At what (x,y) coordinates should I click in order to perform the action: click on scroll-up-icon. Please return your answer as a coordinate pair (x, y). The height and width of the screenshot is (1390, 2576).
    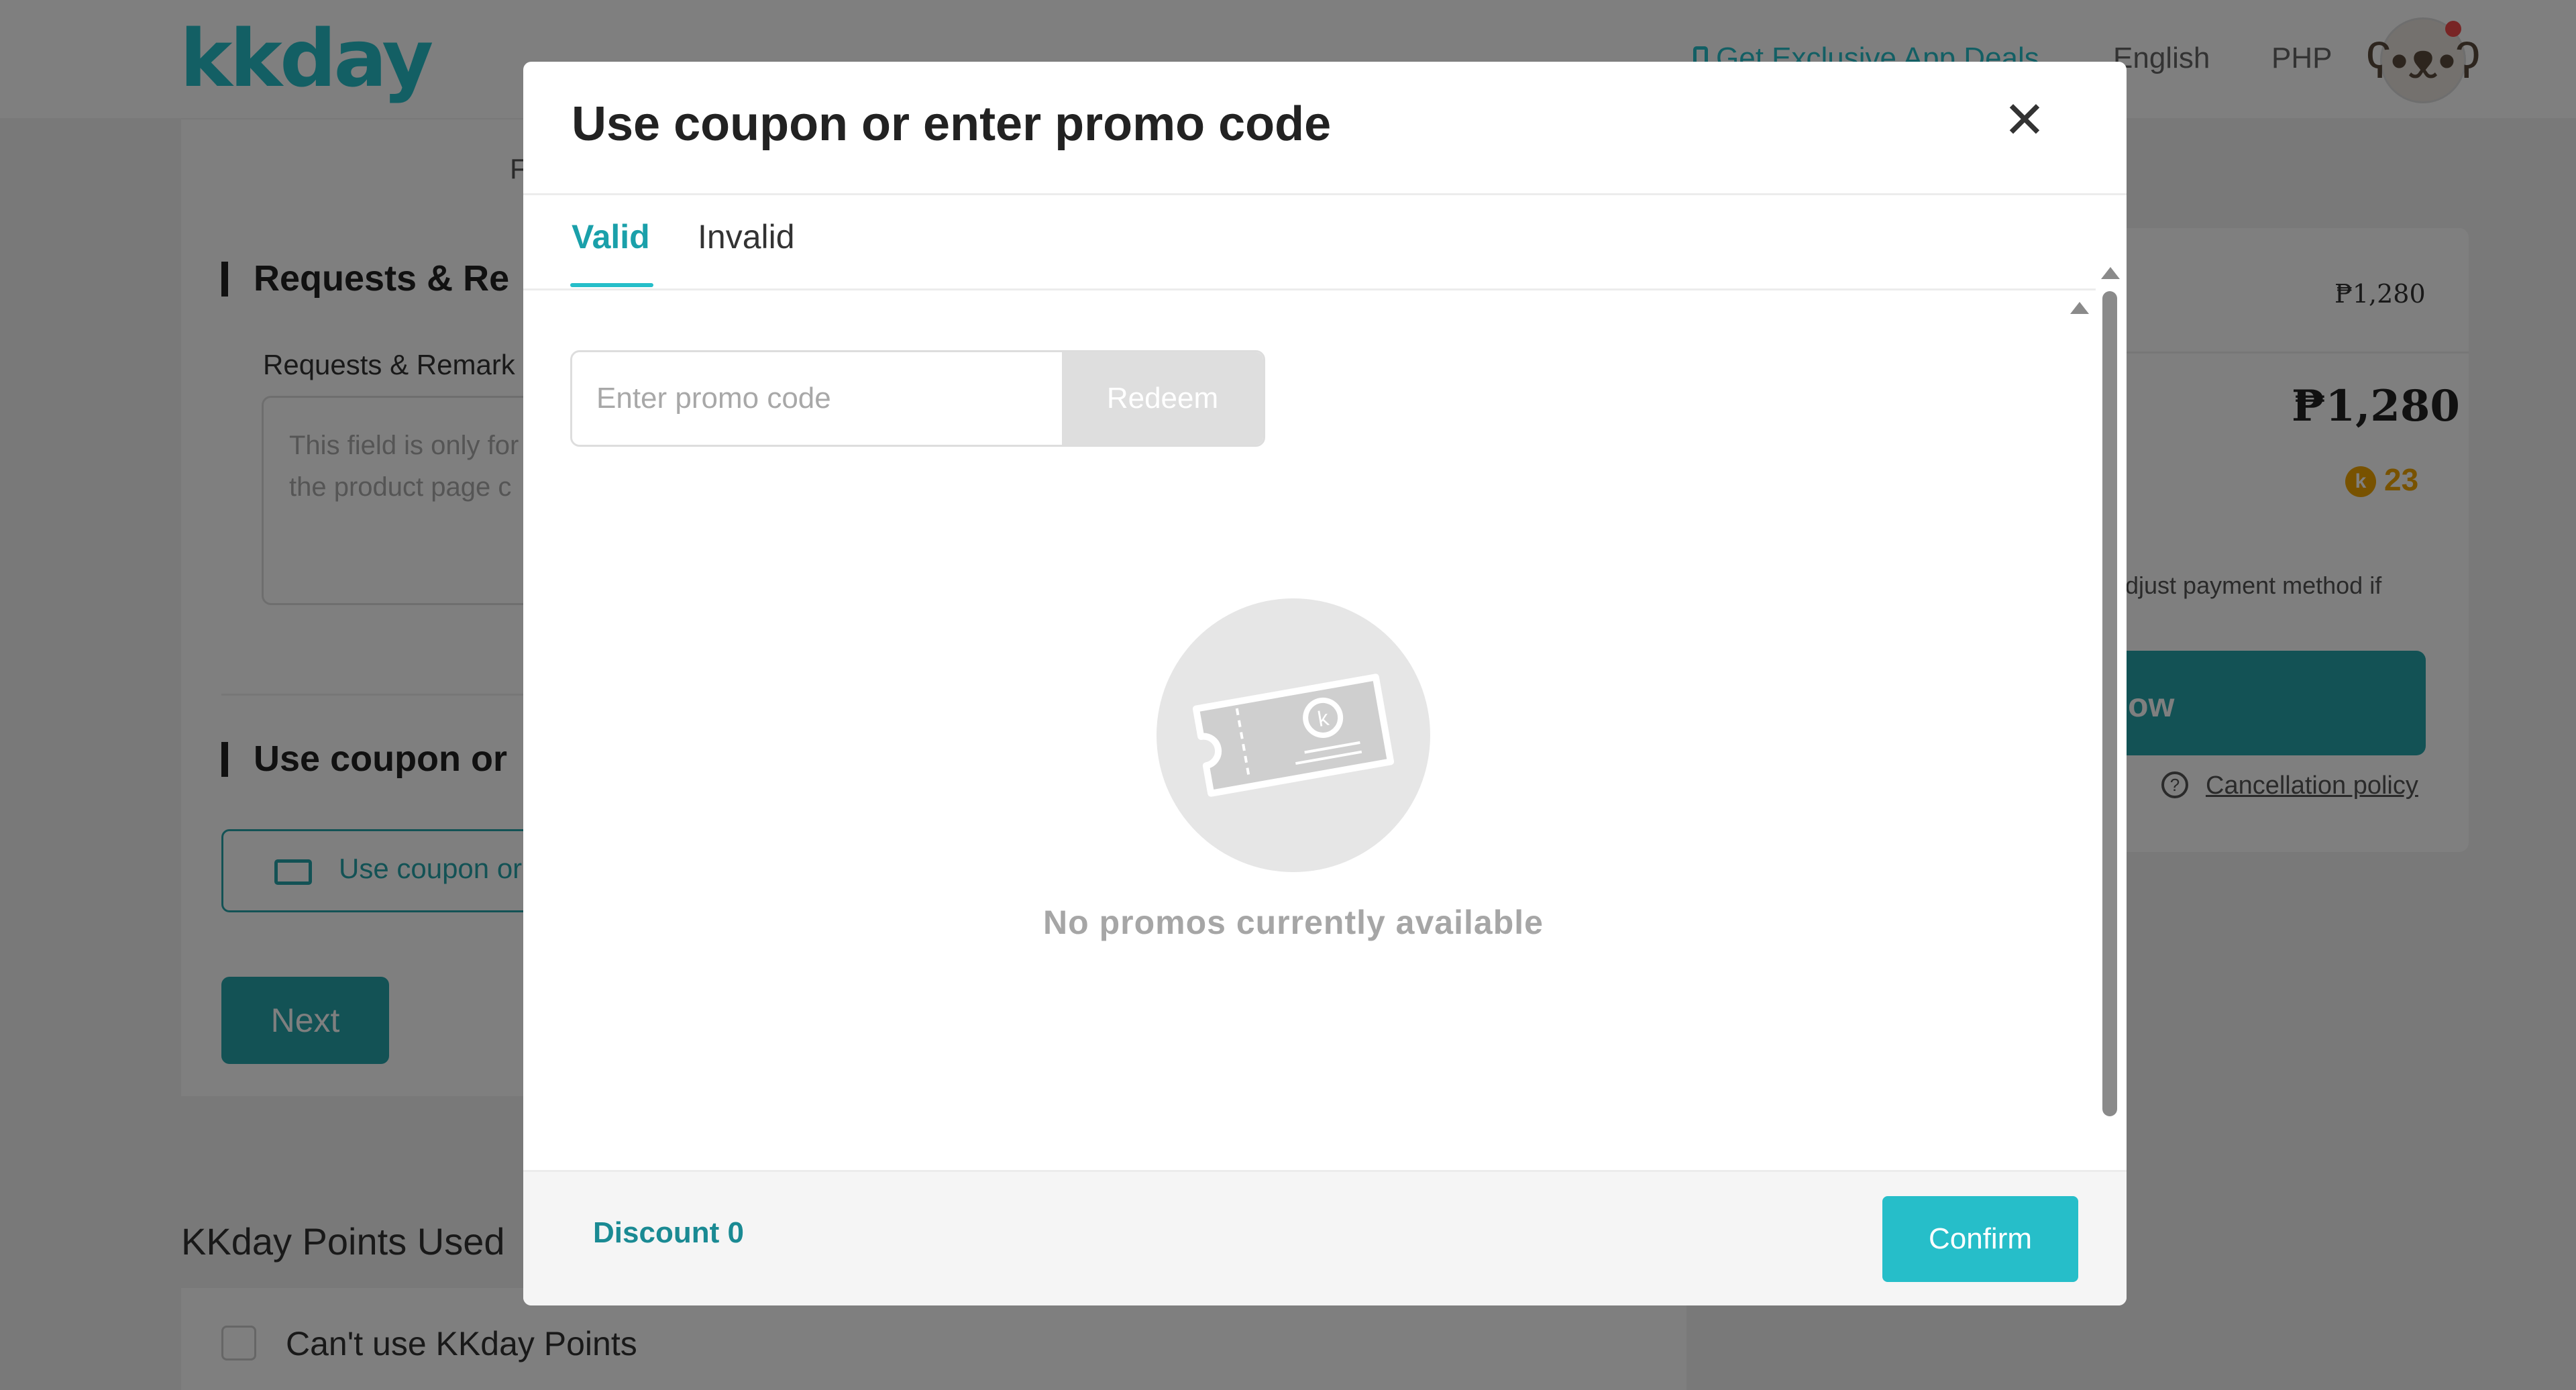
    Looking at the image, I should click on (2110, 273).